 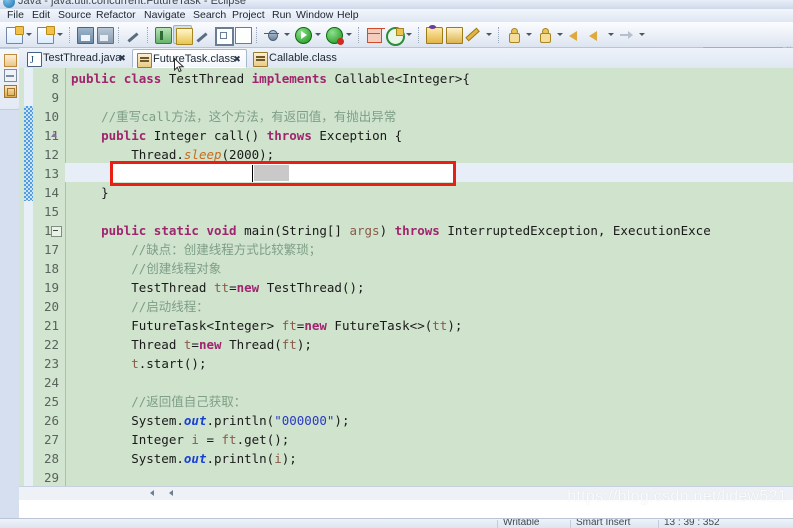 What do you see at coordinates (51, 439) in the screenshot?
I see `line-number: 27` at bounding box center [51, 439].